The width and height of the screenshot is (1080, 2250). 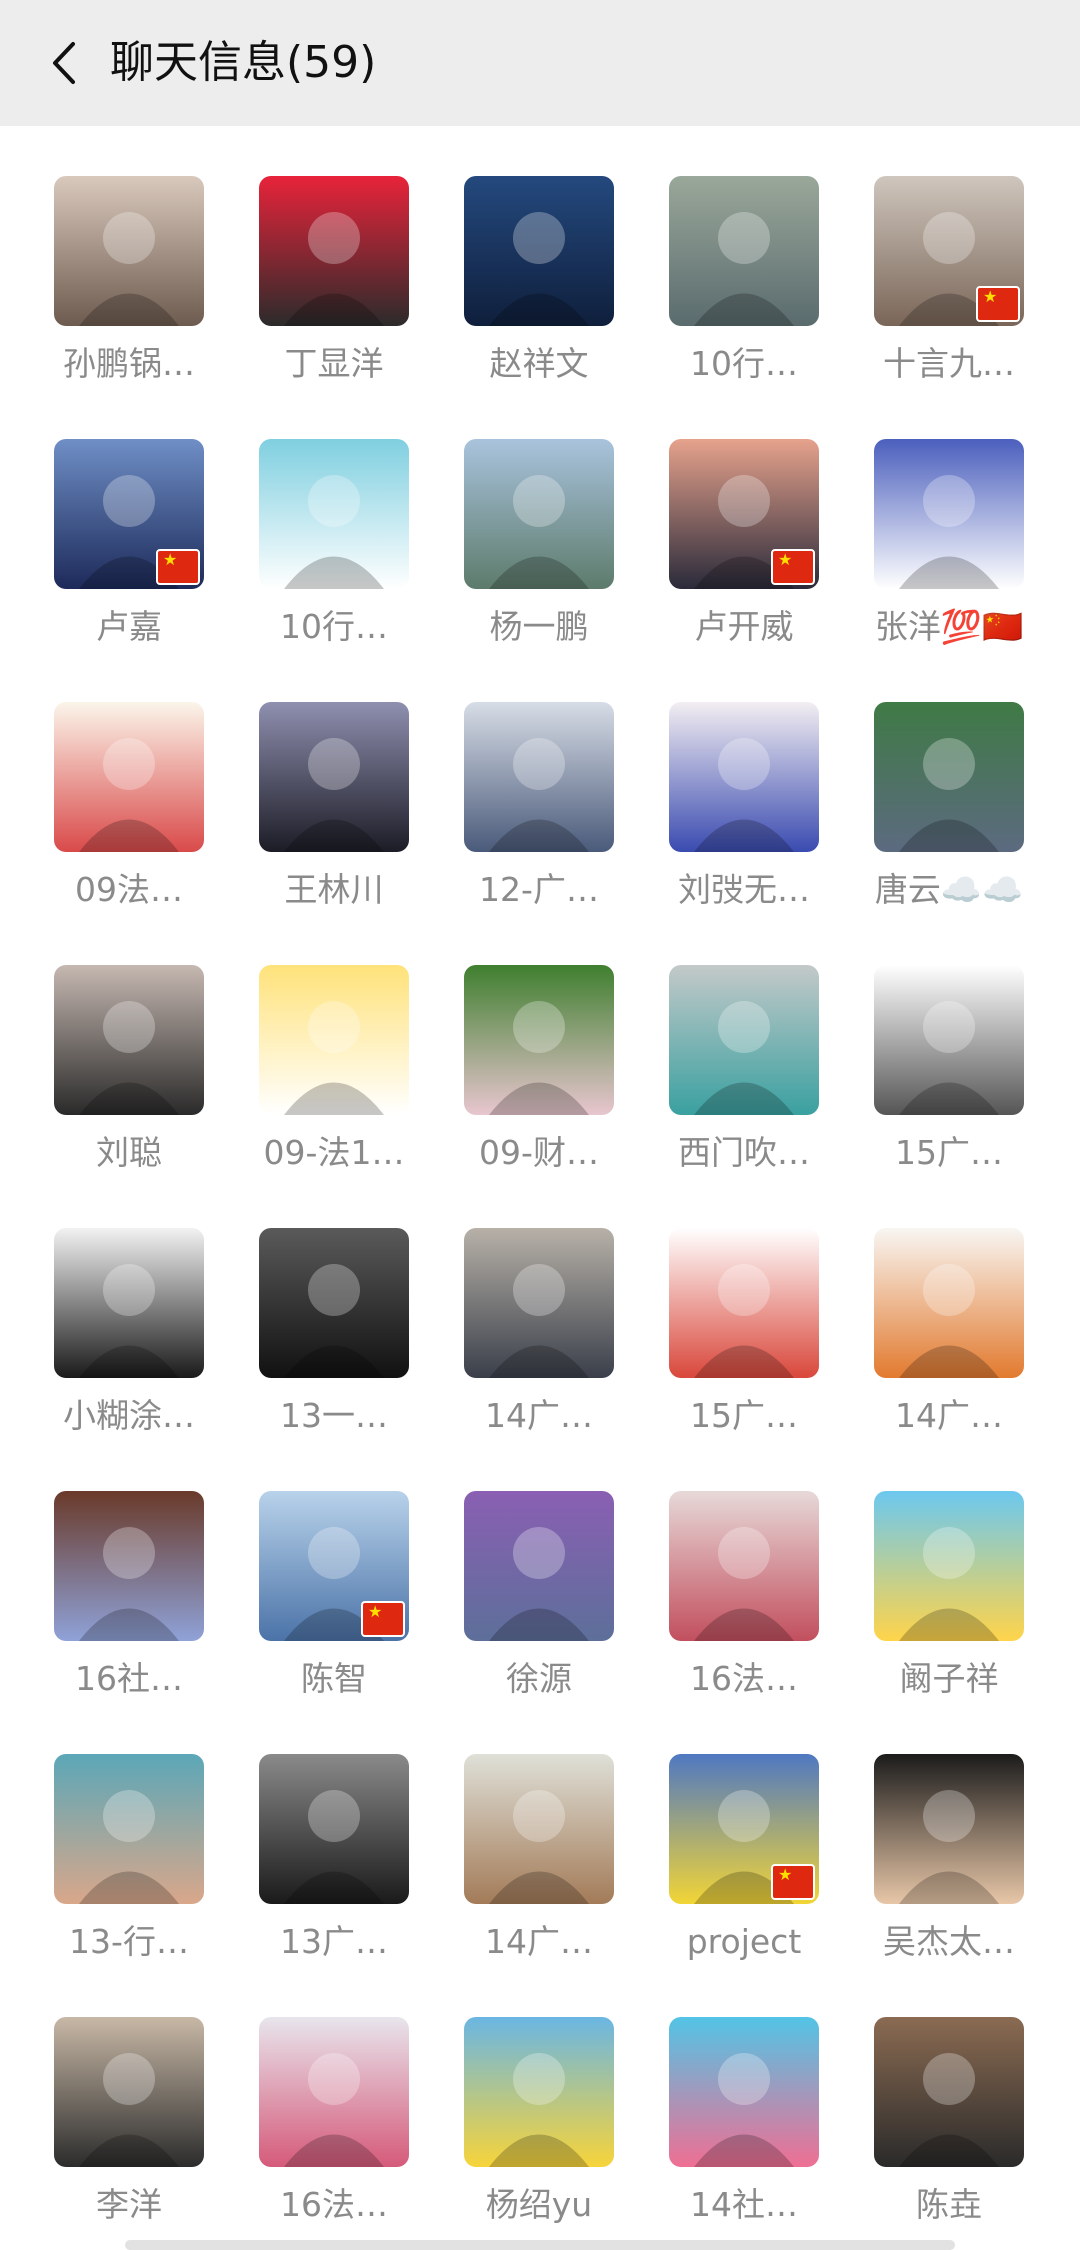 What do you see at coordinates (719, 1835) in the screenshot?
I see `member-item: project` at bounding box center [719, 1835].